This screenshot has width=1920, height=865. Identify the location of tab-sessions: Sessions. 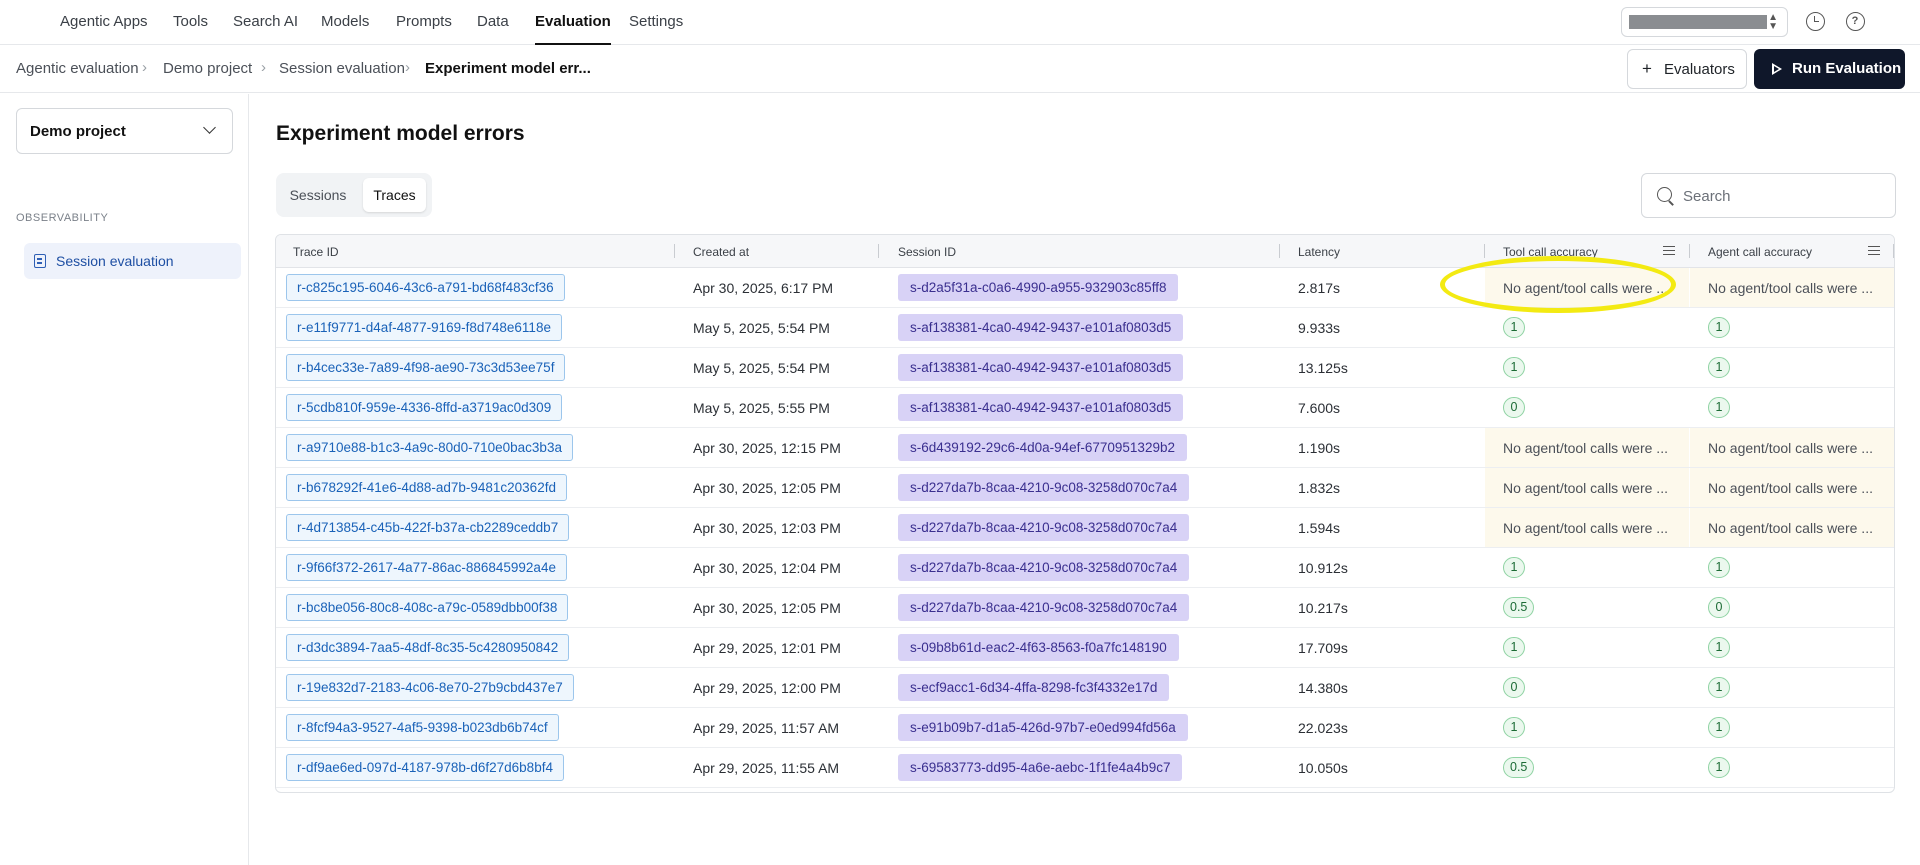
(318, 195).